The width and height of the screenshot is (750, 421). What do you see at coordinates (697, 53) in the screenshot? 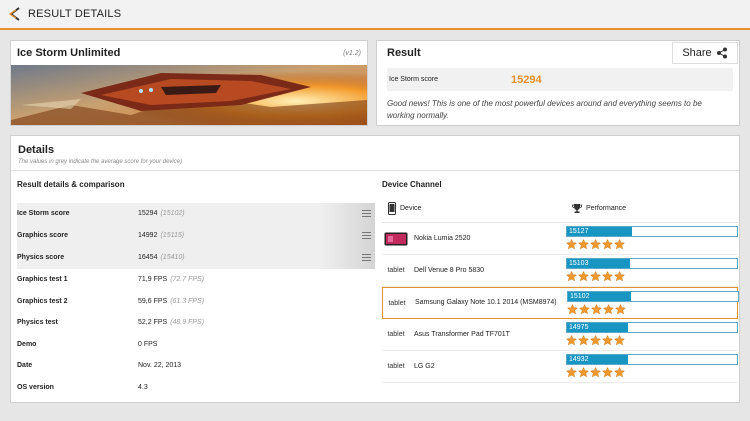
I see `share-label: Share` at bounding box center [697, 53].